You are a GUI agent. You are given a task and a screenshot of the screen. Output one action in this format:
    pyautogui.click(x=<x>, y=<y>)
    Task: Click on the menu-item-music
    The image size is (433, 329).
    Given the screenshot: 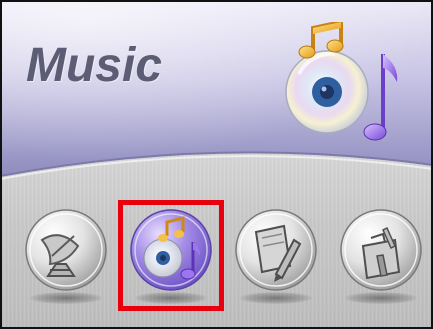 What is the action you would take?
    pyautogui.click(x=171, y=255)
    